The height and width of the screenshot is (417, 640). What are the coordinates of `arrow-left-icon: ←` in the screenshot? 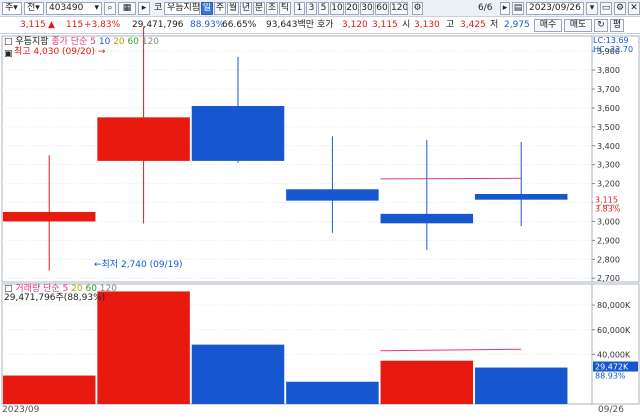 It's located at (98, 265).